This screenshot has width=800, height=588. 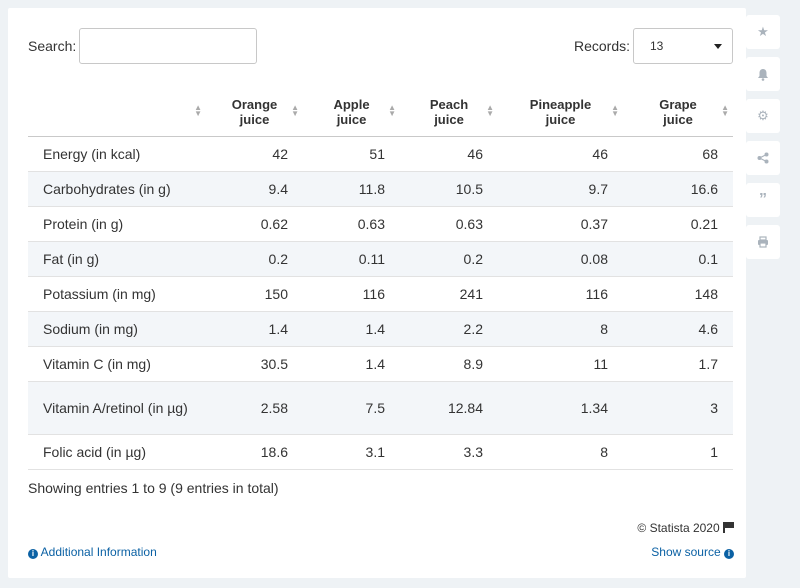 What do you see at coordinates (728, 527) in the screenshot?
I see `flag-icon` at bounding box center [728, 527].